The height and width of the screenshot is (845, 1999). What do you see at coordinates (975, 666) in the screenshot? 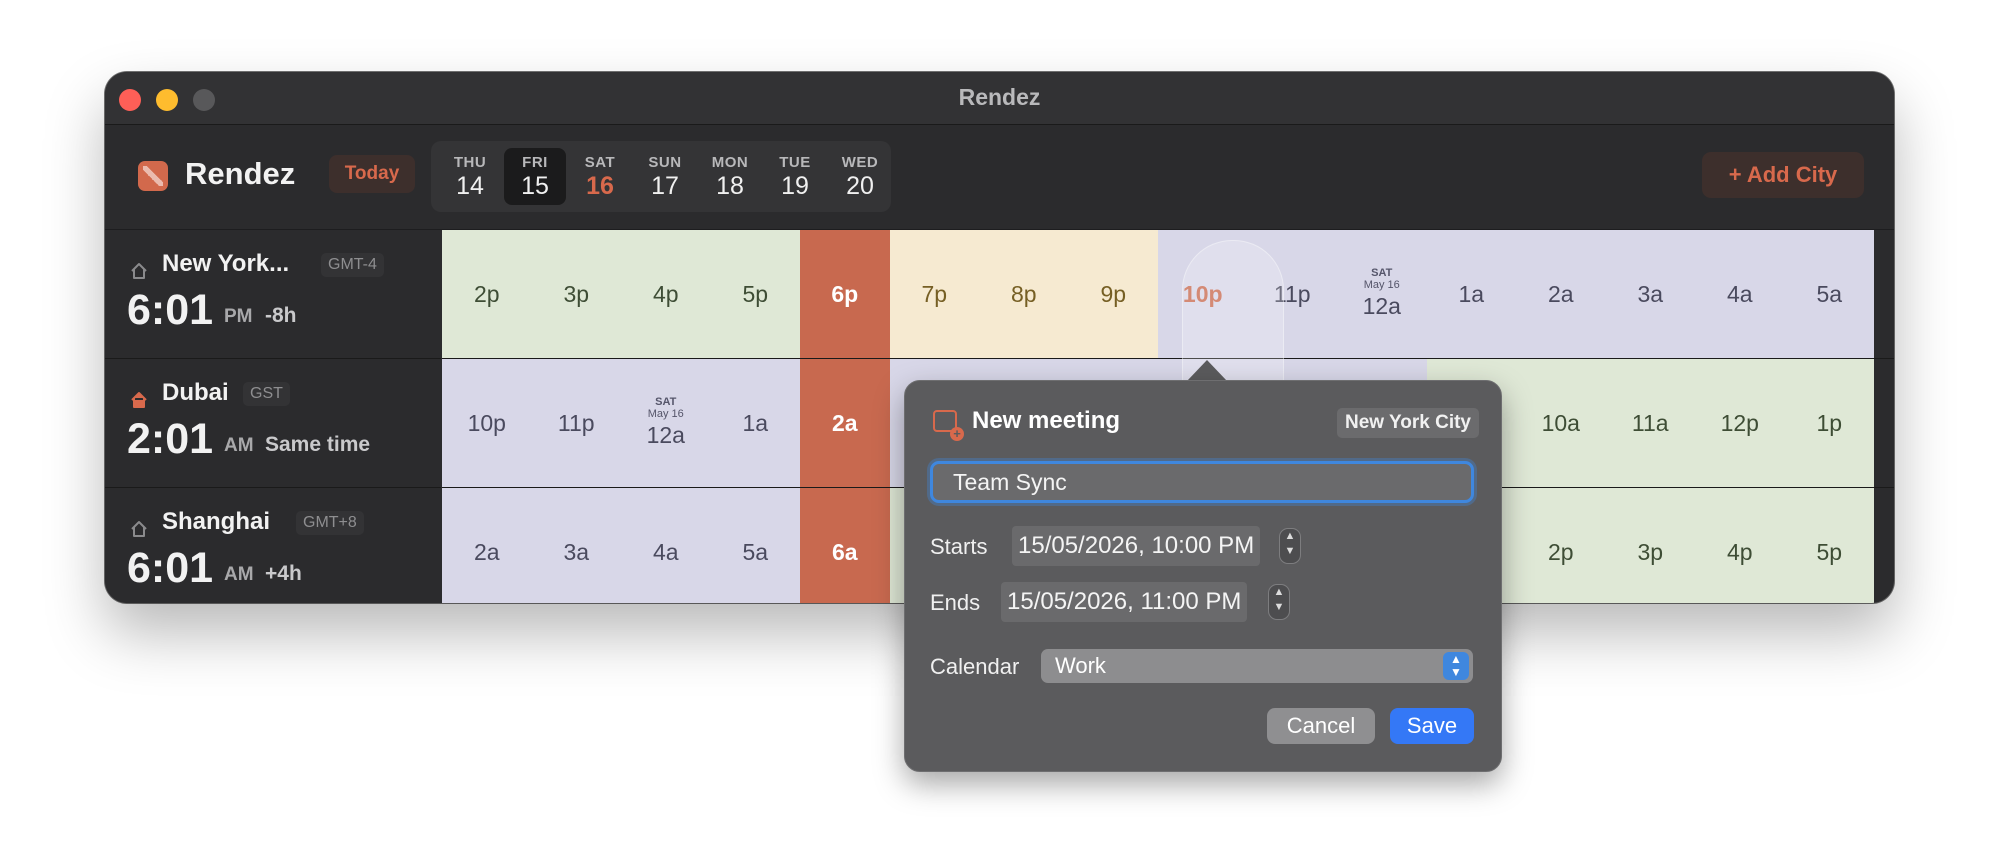
I see `calendar-label: Calendar` at bounding box center [975, 666].